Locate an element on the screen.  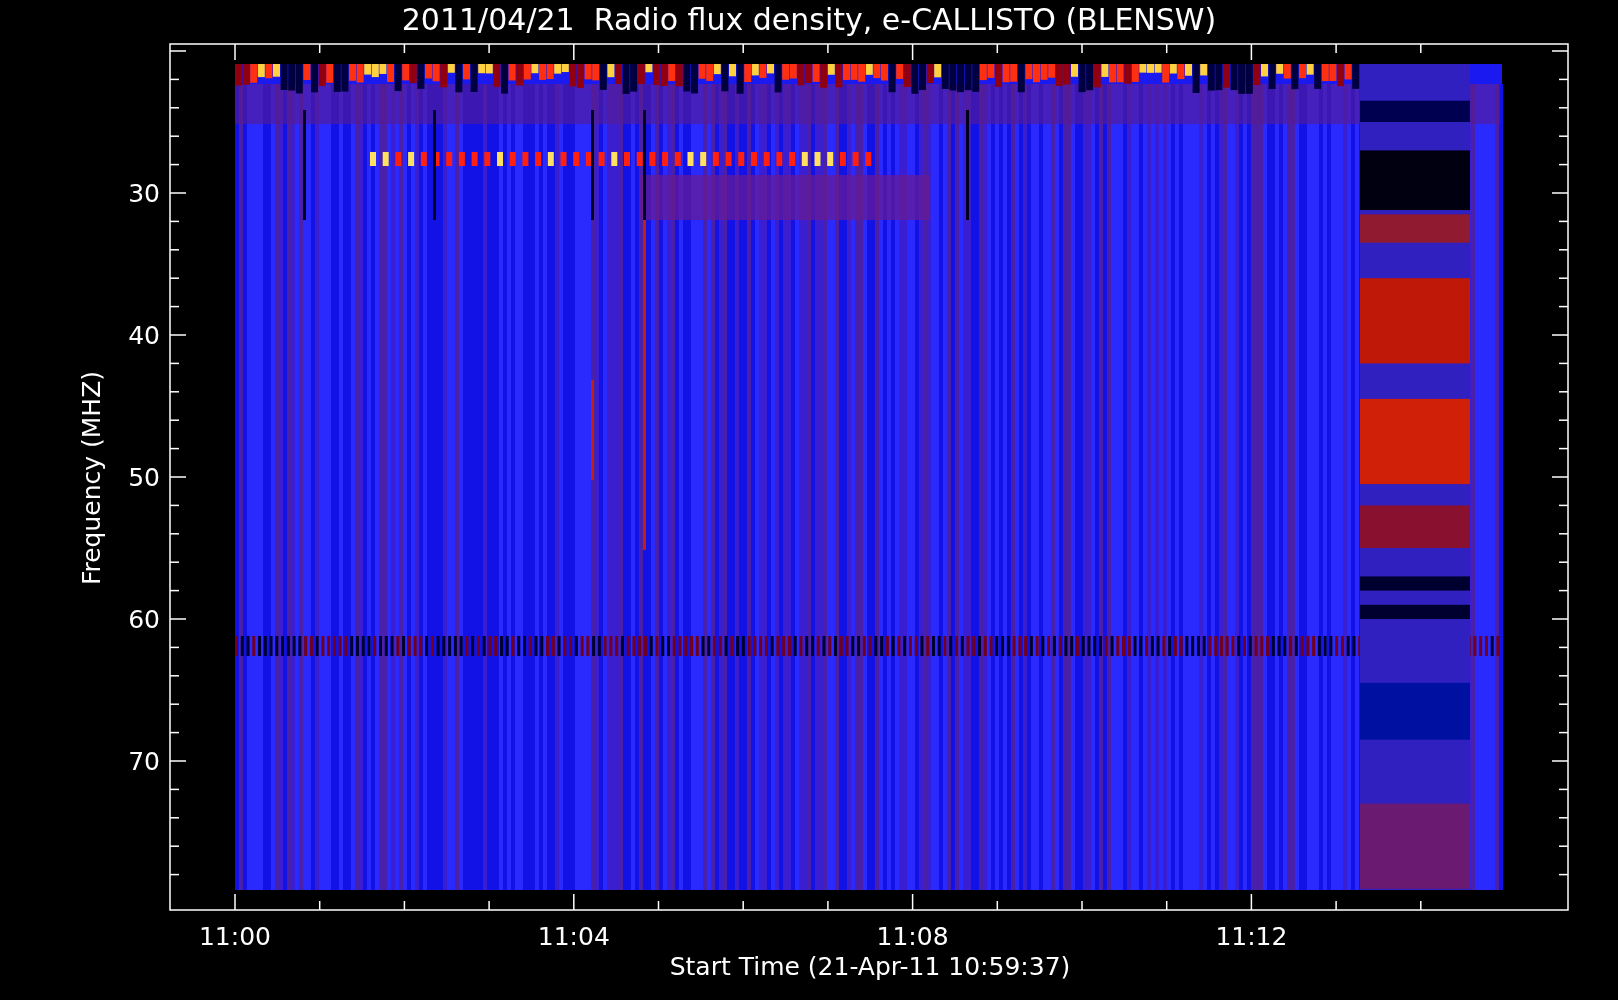
y-tick-label: 60 is located at coordinates (144, 619).